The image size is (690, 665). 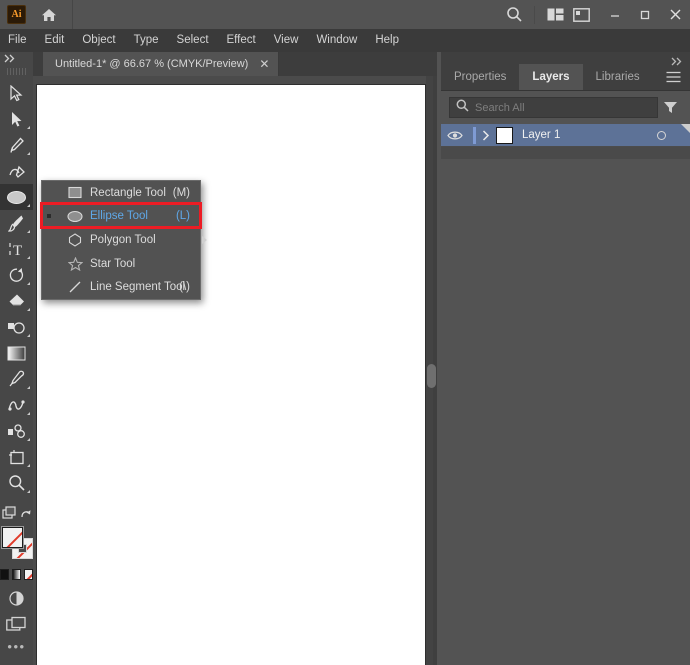 I want to click on tab-properties: Properties, so click(x=480, y=77).